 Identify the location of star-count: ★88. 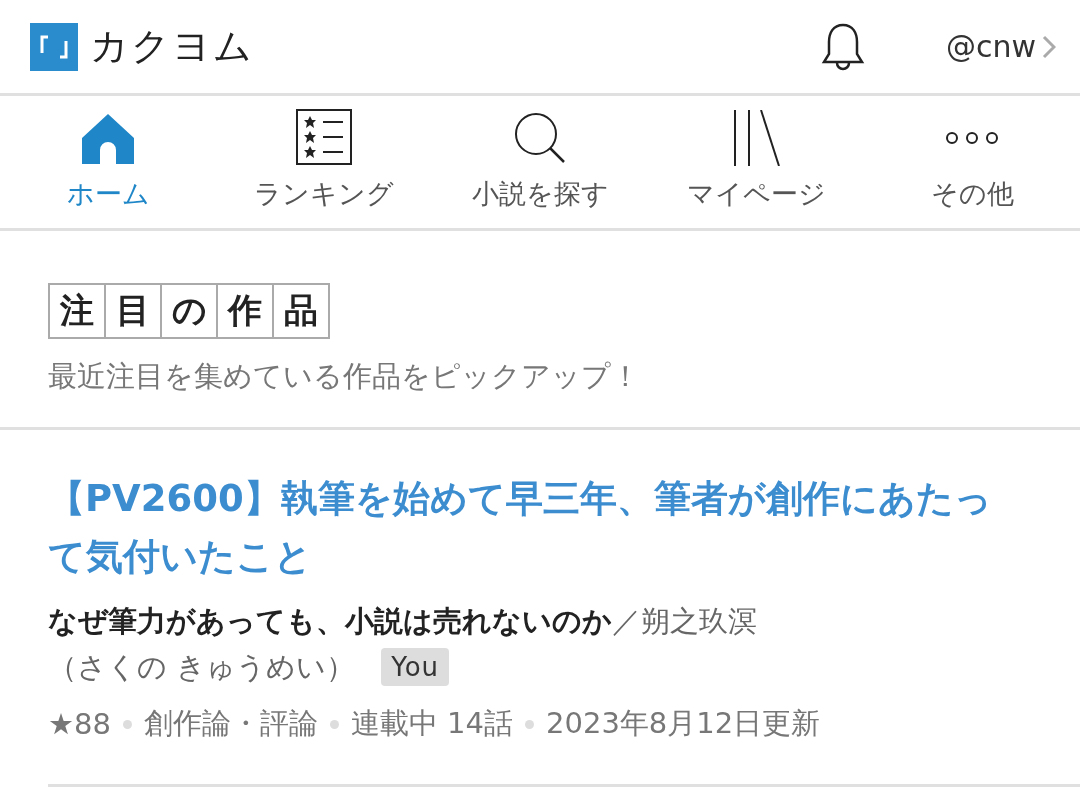
(79, 724).